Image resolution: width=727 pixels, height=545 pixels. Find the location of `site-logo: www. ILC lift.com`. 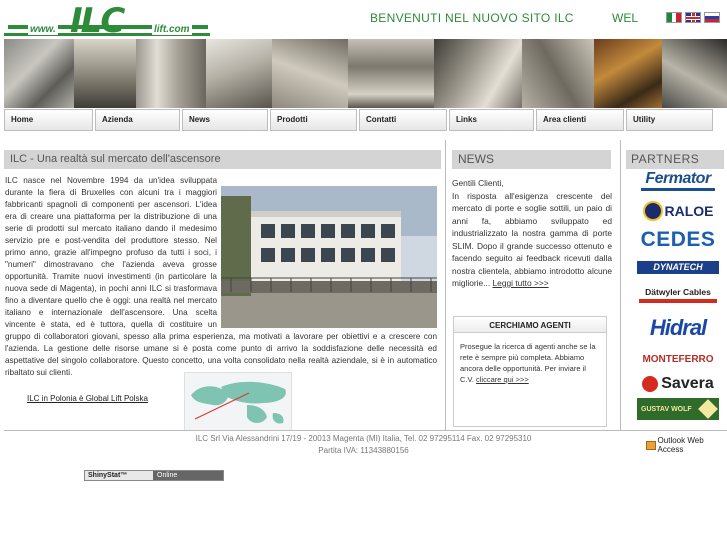

site-logo: www. ILC lift.com is located at coordinates (110, 21).